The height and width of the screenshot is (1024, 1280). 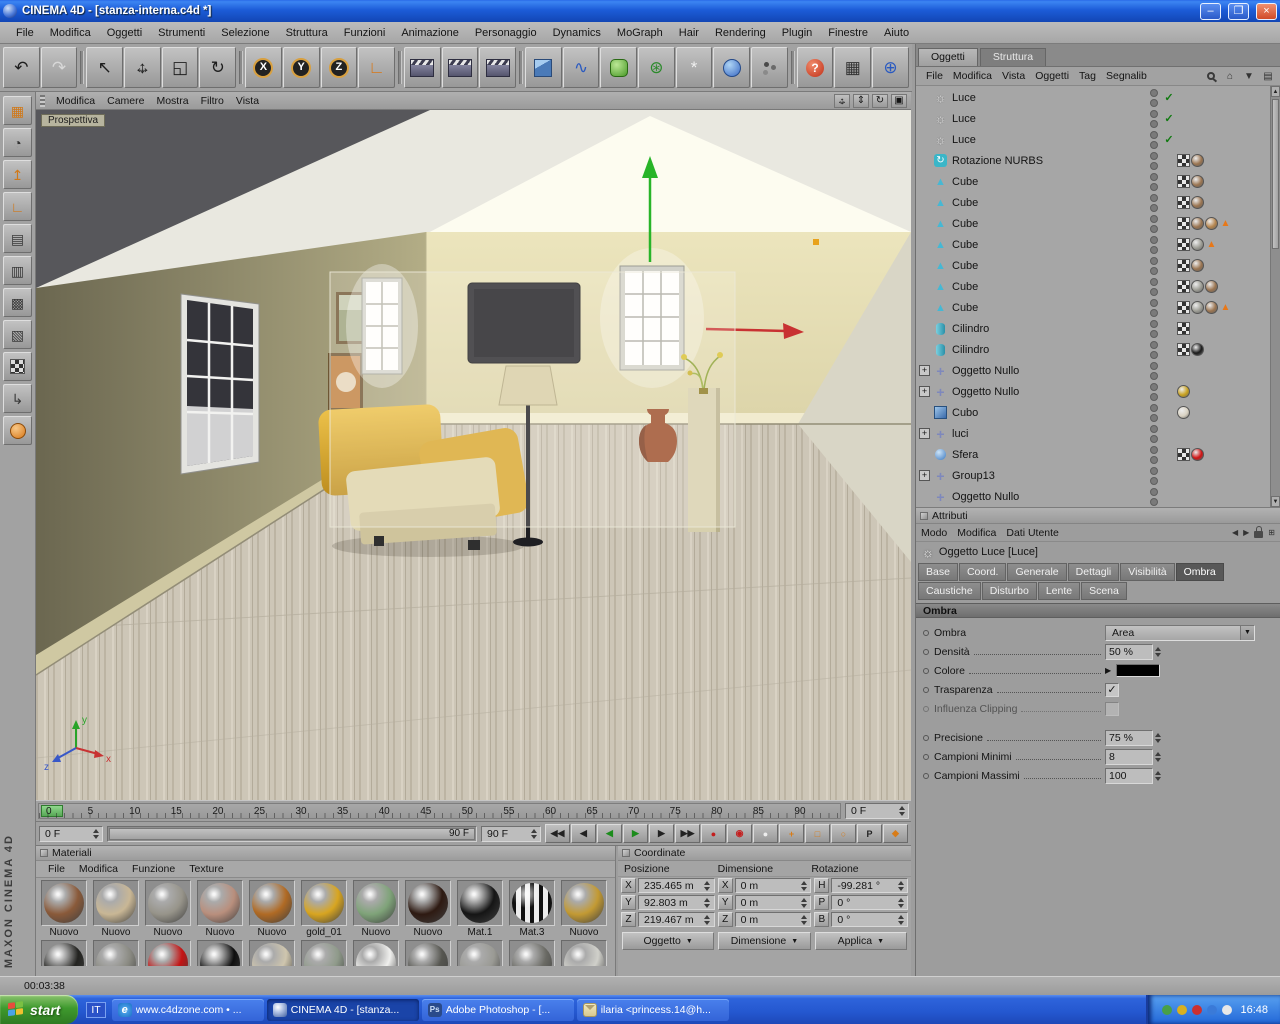 I want to click on checkbox, so click(x=1112, y=708).